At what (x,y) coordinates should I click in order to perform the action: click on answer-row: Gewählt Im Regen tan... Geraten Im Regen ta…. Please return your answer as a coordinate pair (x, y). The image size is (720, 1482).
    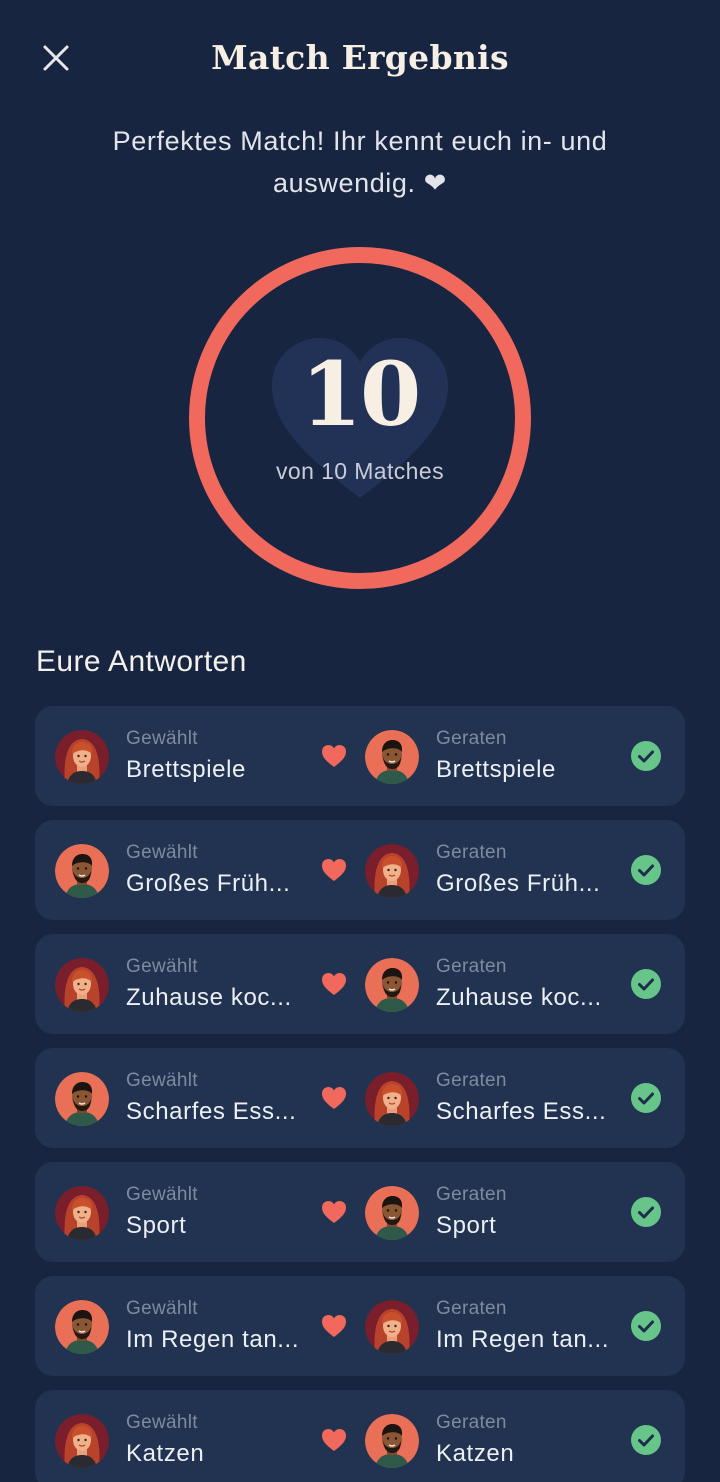
    Looking at the image, I should click on (360, 1326).